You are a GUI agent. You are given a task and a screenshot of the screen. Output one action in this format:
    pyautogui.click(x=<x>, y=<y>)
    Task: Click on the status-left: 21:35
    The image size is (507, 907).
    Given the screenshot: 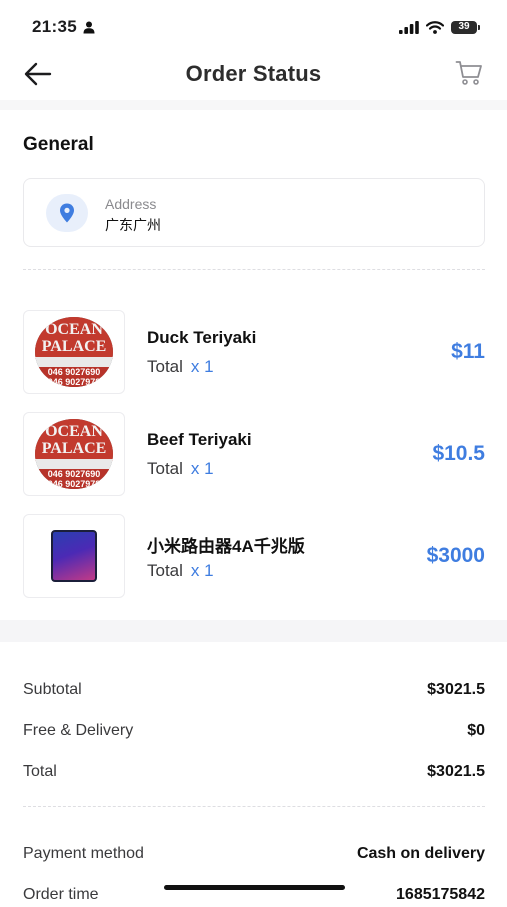 What is the action you would take?
    pyautogui.click(x=63, y=27)
    